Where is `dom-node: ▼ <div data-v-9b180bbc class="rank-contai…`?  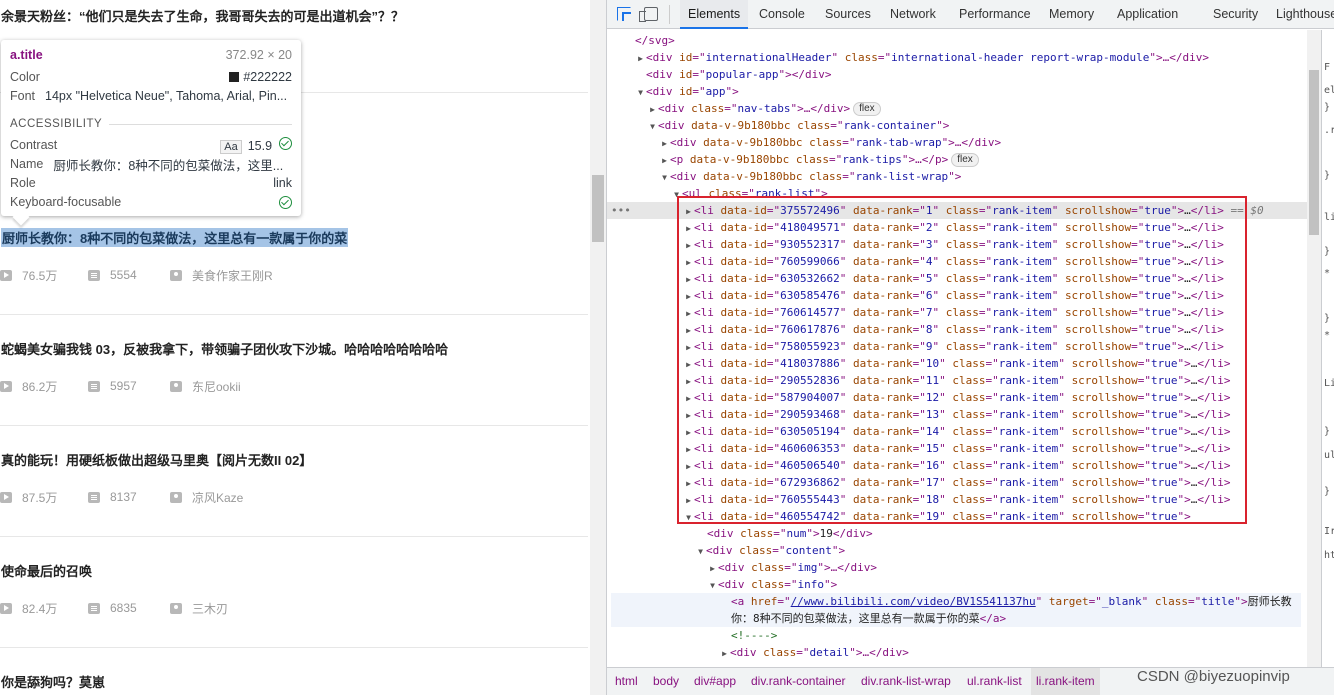
dom-node: ▼ <div data-v-9b180bbc class="rank-contai… is located at coordinates (798, 125).